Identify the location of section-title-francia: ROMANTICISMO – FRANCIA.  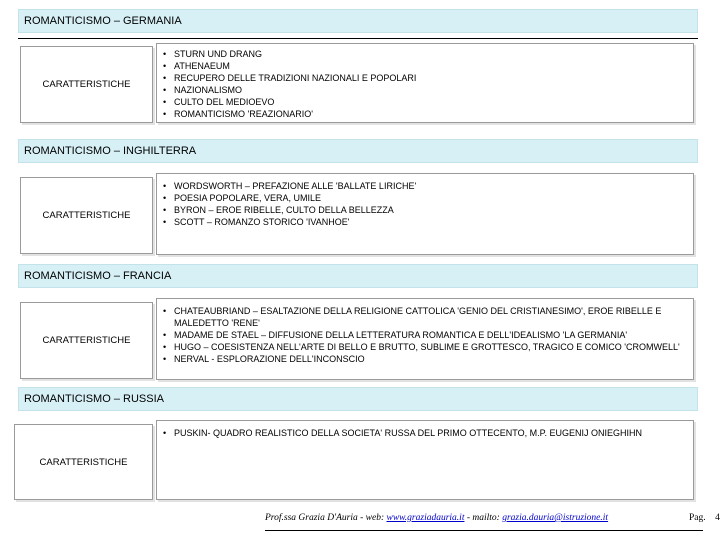
(358, 276).